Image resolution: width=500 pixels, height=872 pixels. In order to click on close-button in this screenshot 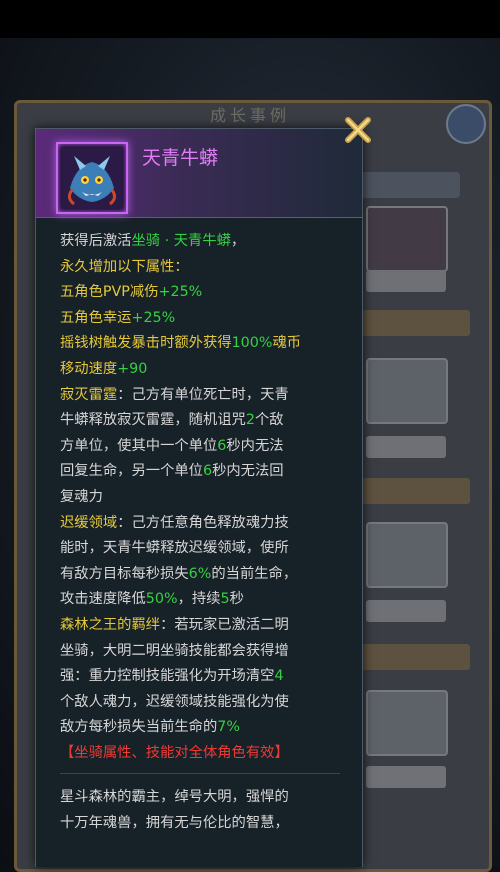, I will do `click(358, 130)`.